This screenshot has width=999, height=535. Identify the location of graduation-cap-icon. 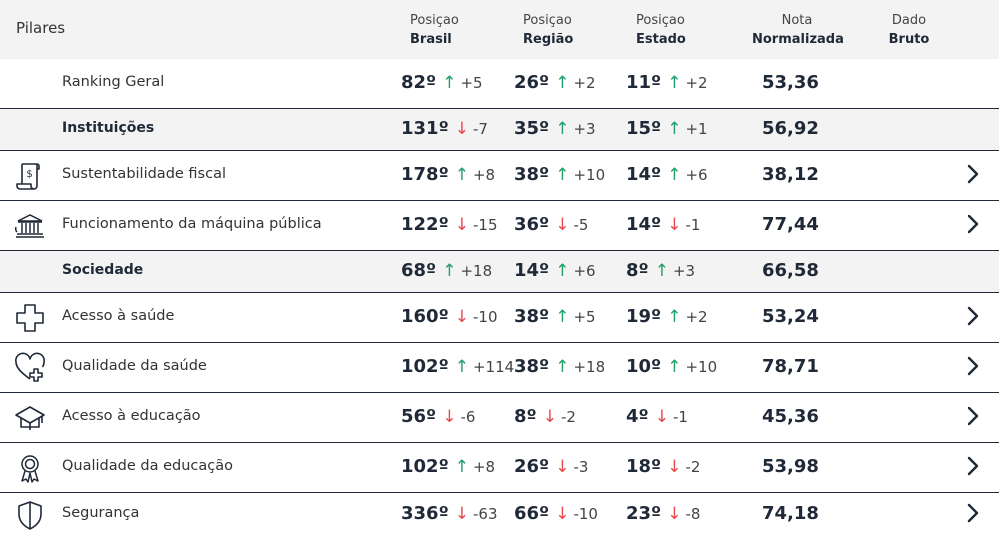
(30, 418).